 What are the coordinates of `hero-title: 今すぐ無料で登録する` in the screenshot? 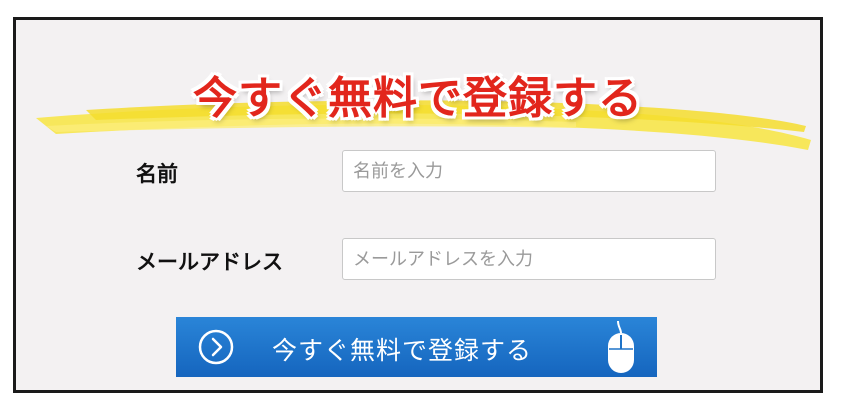 It's located at (418, 98).